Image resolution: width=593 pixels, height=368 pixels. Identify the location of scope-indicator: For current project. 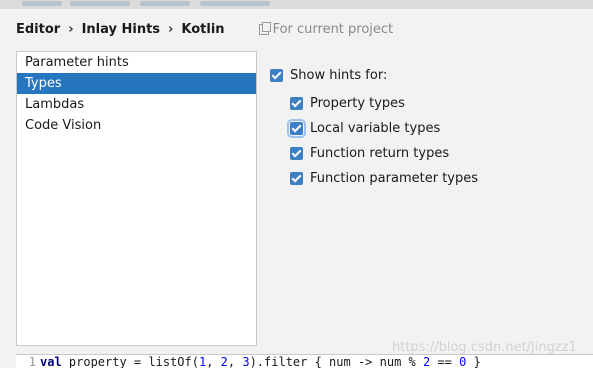
(326, 29).